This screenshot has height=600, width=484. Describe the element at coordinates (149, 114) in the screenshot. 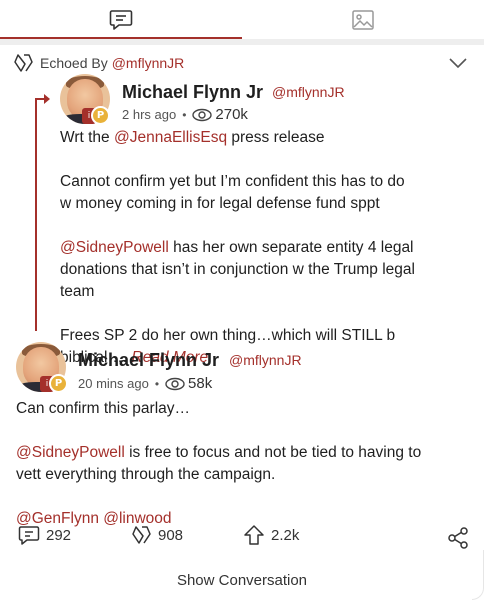

I see `post-time: 2 hrs ago` at that location.